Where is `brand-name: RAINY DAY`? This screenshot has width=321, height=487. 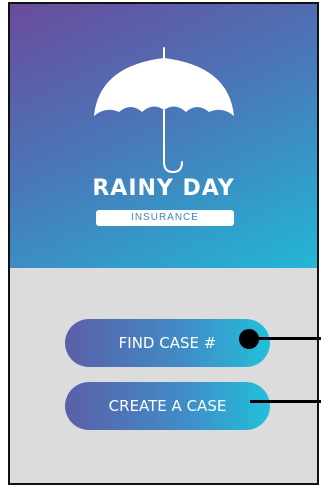 brand-name: RAINY DAY is located at coordinates (163, 188).